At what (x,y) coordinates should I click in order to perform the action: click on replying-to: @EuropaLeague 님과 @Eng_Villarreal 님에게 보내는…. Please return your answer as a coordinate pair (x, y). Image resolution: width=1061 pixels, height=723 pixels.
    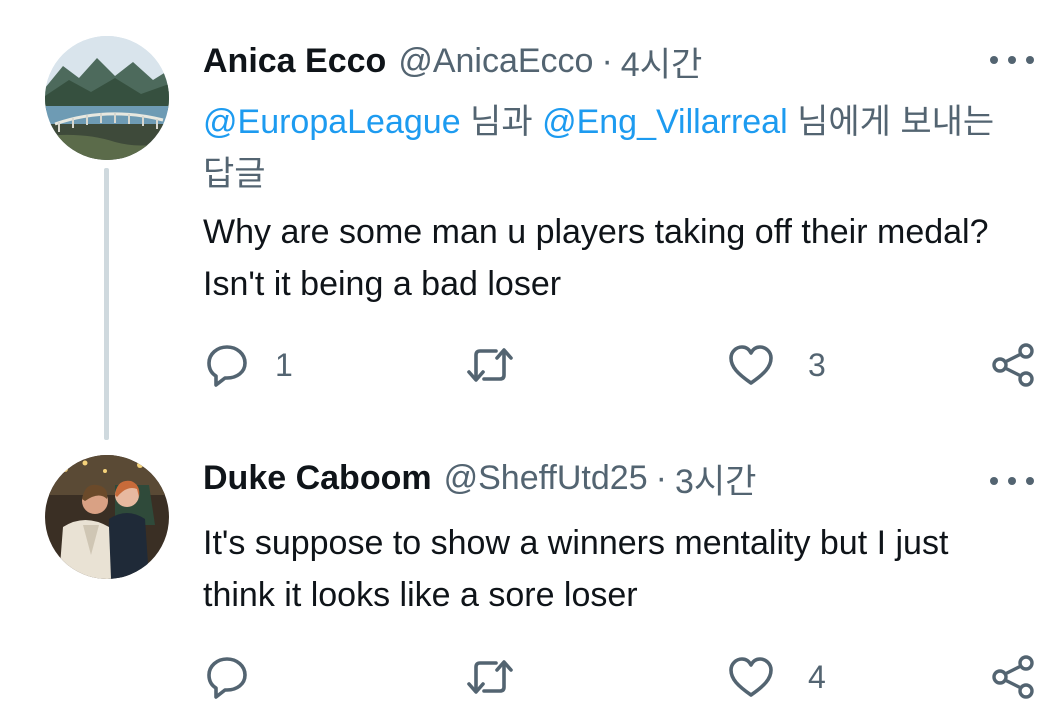
    Looking at the image, I should click on (613, 148).